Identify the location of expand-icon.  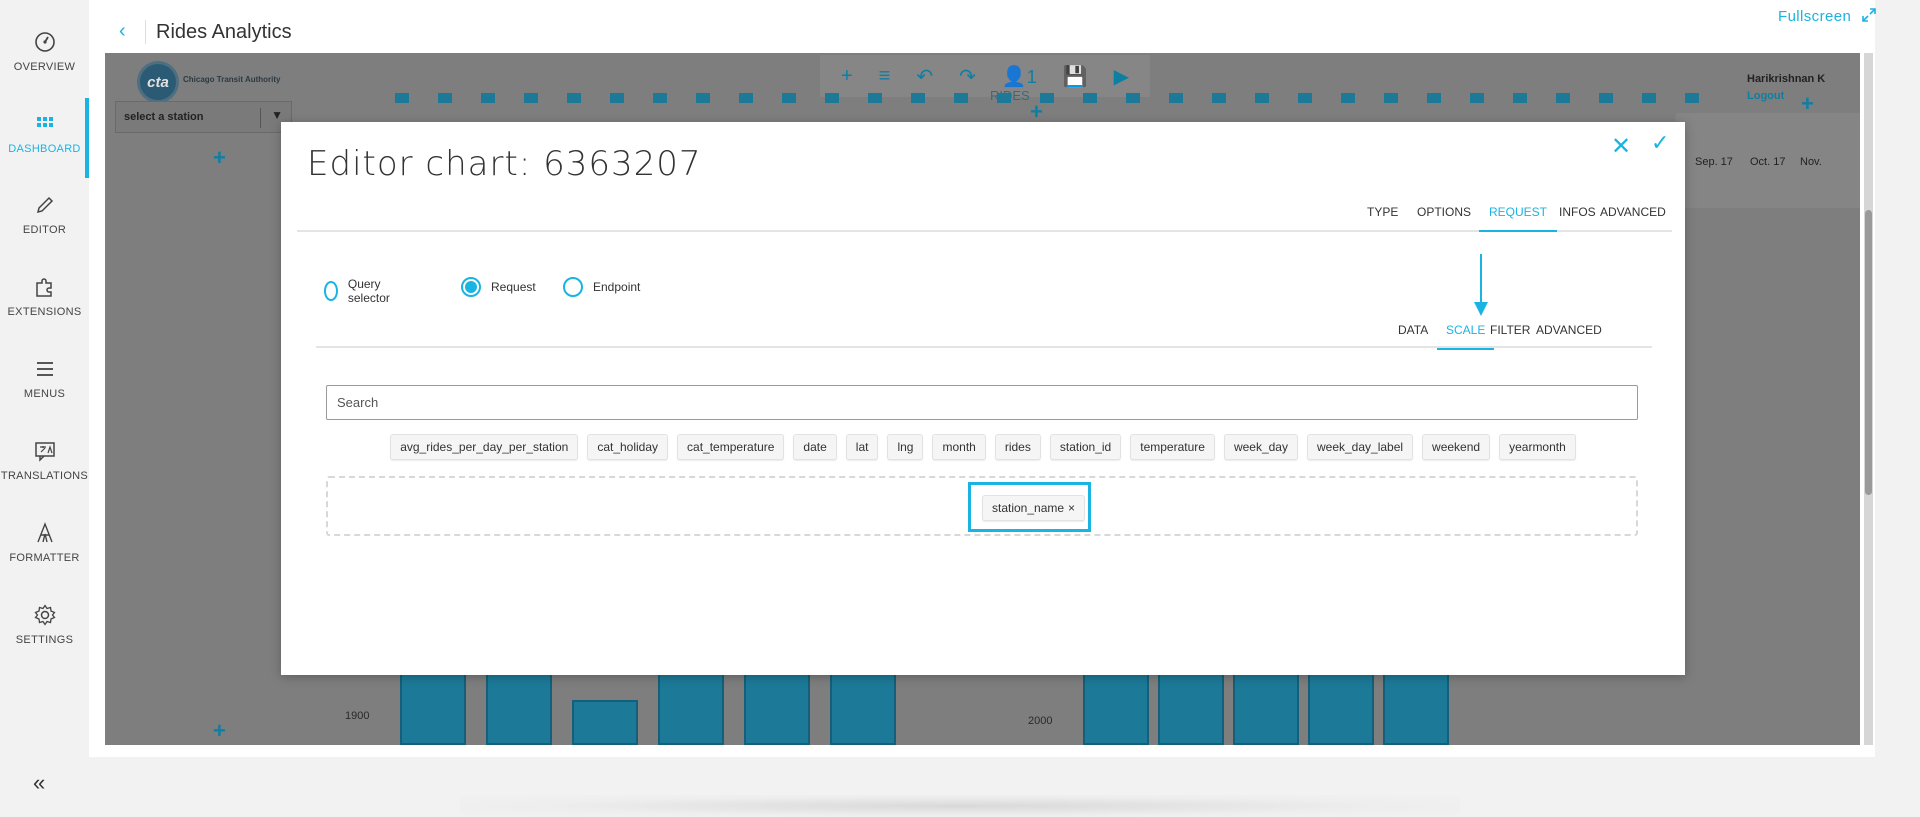
(1869, 15).